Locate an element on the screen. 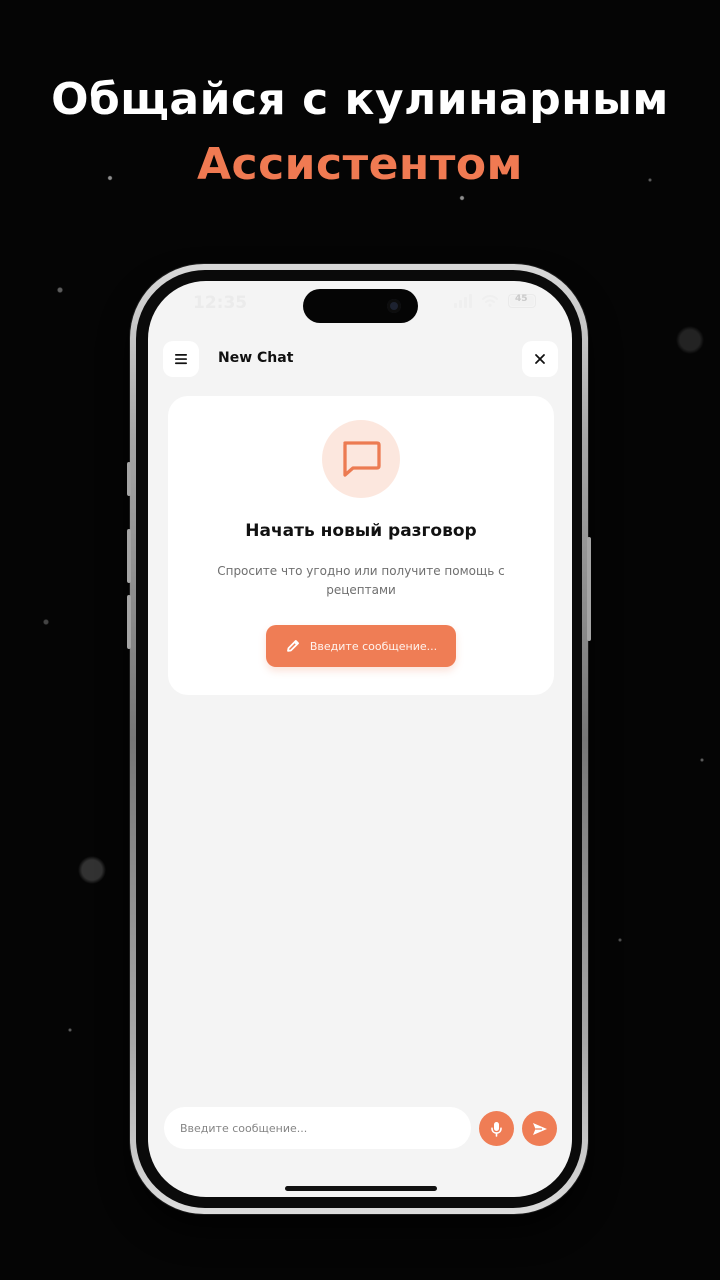 The height and width of the screenshot is (1280, 720). battery-level: 45 is located at coordinates (521, 299).